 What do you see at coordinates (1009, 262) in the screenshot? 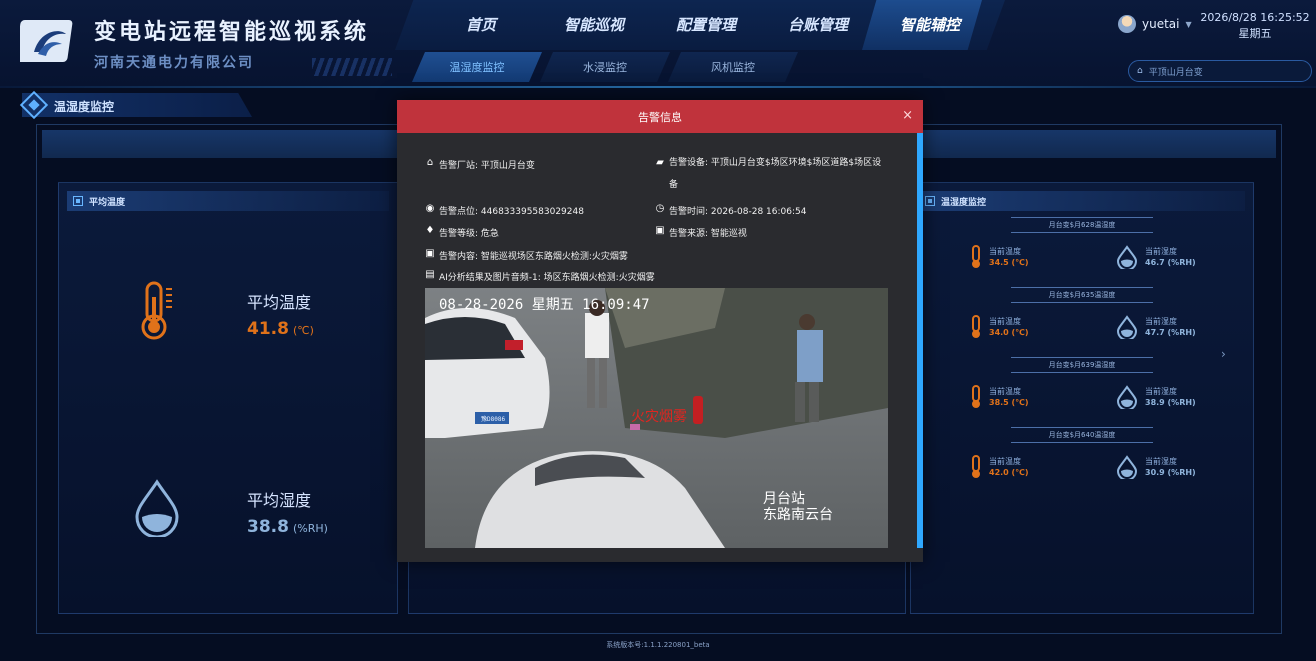
I see `temp-value: 34.5 (℃)` at bounding box center [1009, 262].